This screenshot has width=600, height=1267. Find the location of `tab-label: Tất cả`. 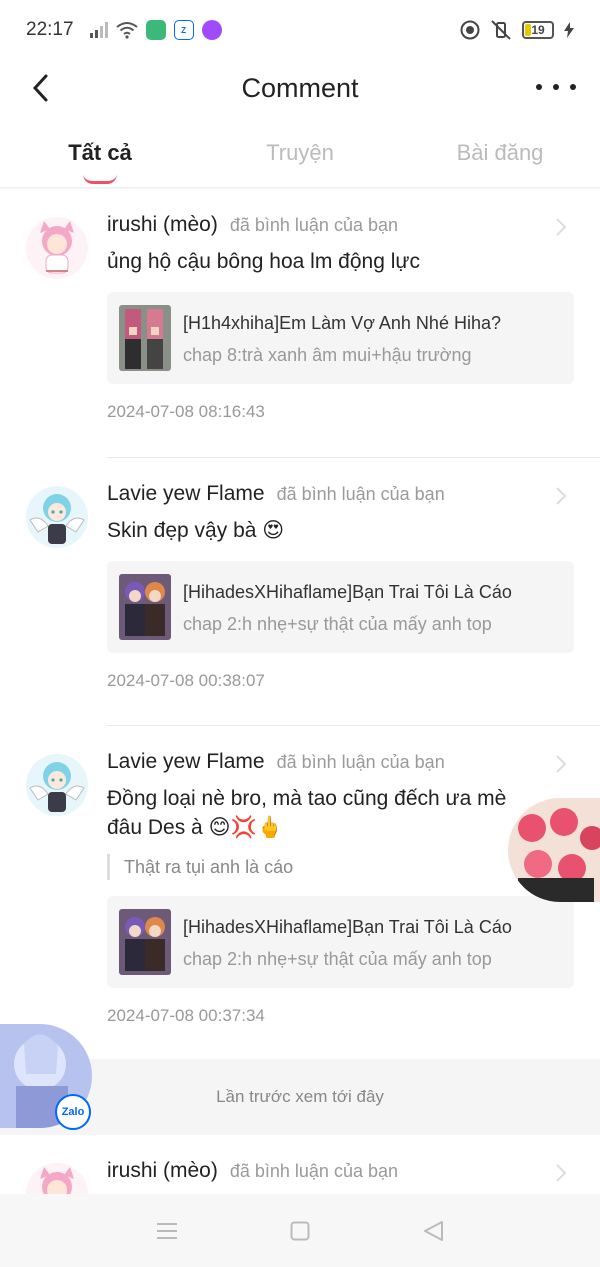

tab-label: Tất cả is located at coordinates (100, 152).